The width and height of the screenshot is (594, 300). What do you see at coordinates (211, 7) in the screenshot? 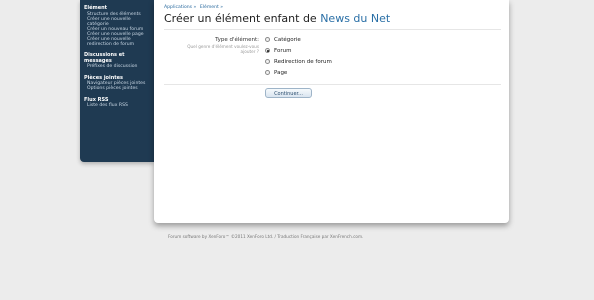
I see `breadcrumb-element: Elément »` at bounding box center [211, 7].